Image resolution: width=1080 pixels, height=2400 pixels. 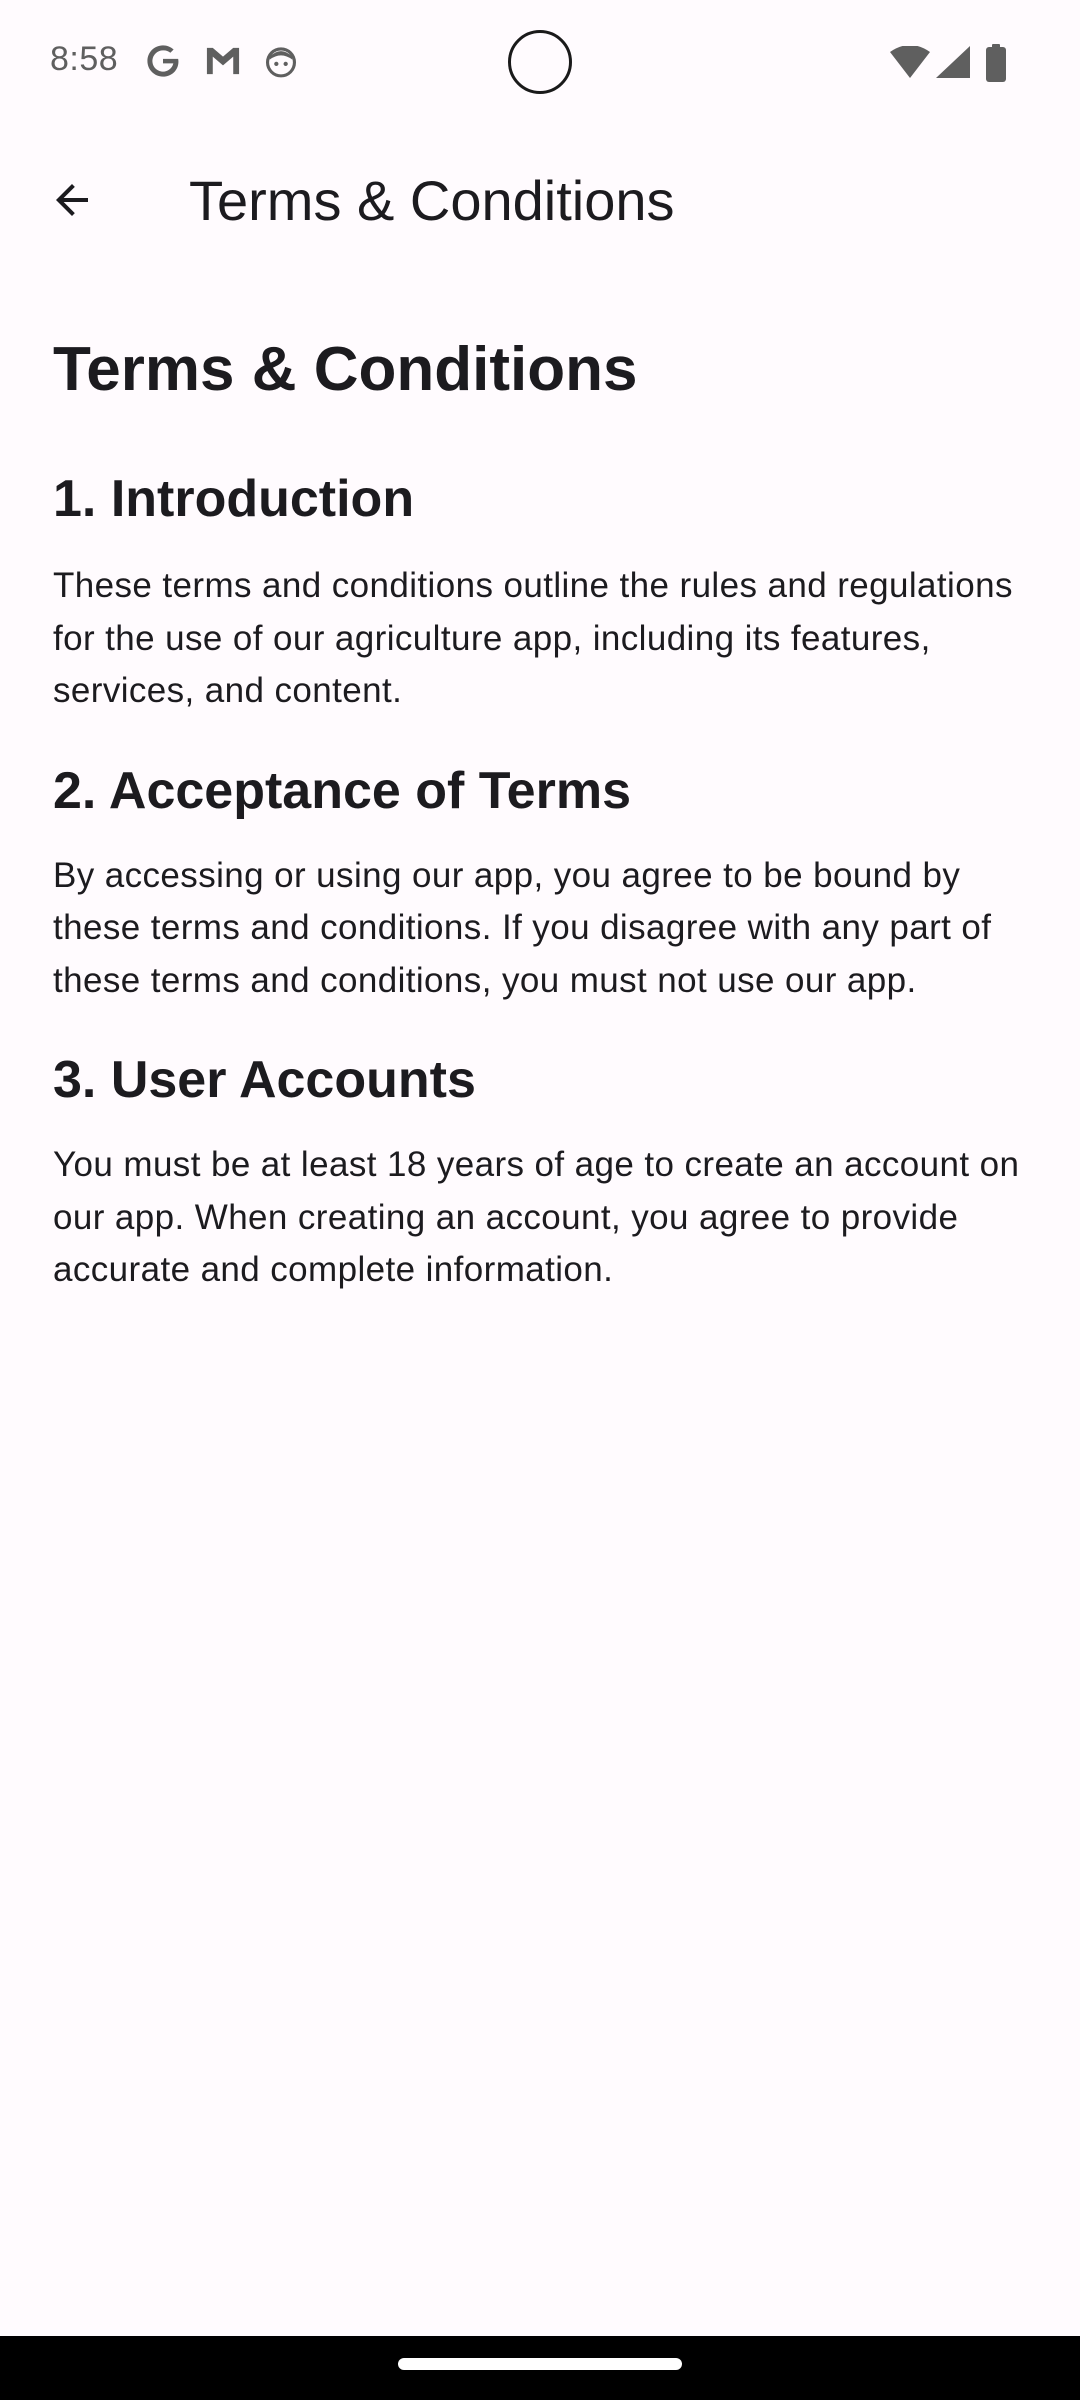 I want to click on page-heading: Terms & Conditions, so click(x=345, y=369).